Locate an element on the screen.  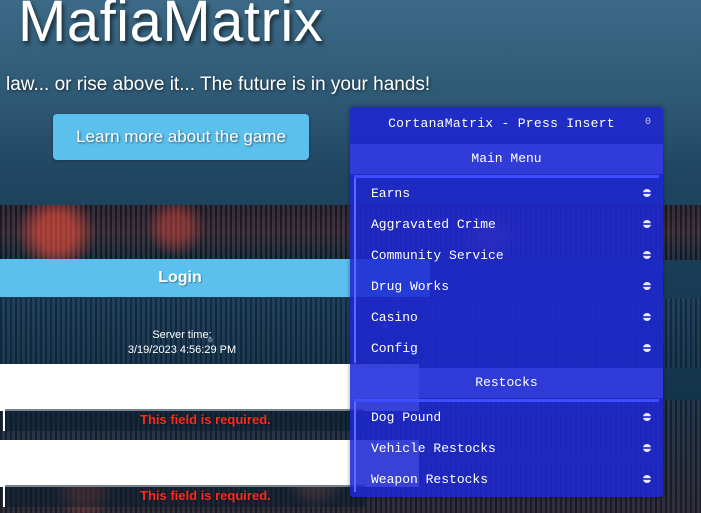
server-time-label: Server time: is located at coordinates (182, 335).